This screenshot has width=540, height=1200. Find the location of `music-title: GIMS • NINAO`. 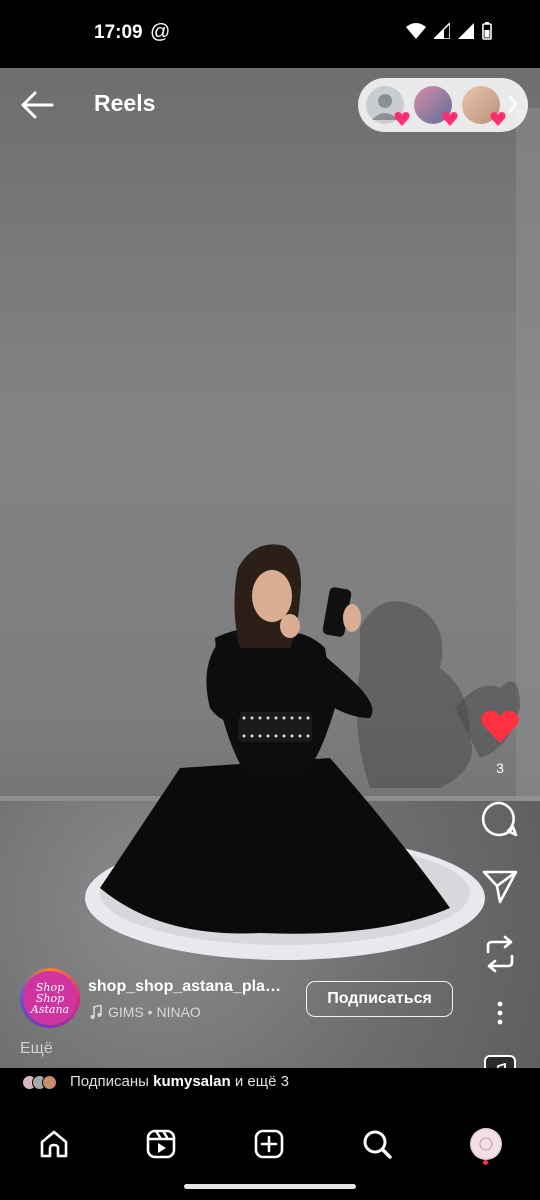

music-title: GIMS • NINAO is located at coordinates (154, 1012).